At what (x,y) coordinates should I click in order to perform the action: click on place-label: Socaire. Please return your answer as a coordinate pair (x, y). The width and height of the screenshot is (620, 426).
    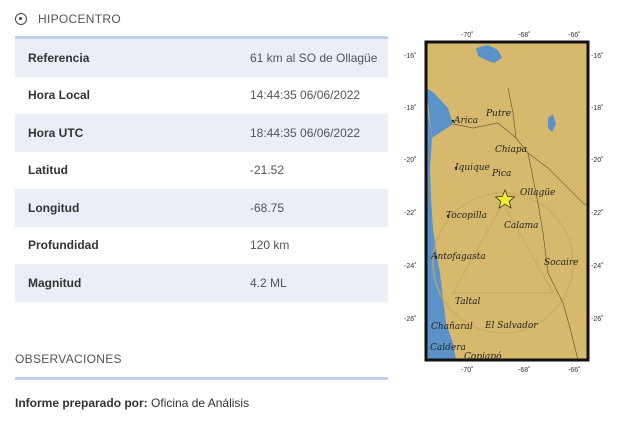
    Looking at the image, I should click on (561, 263).